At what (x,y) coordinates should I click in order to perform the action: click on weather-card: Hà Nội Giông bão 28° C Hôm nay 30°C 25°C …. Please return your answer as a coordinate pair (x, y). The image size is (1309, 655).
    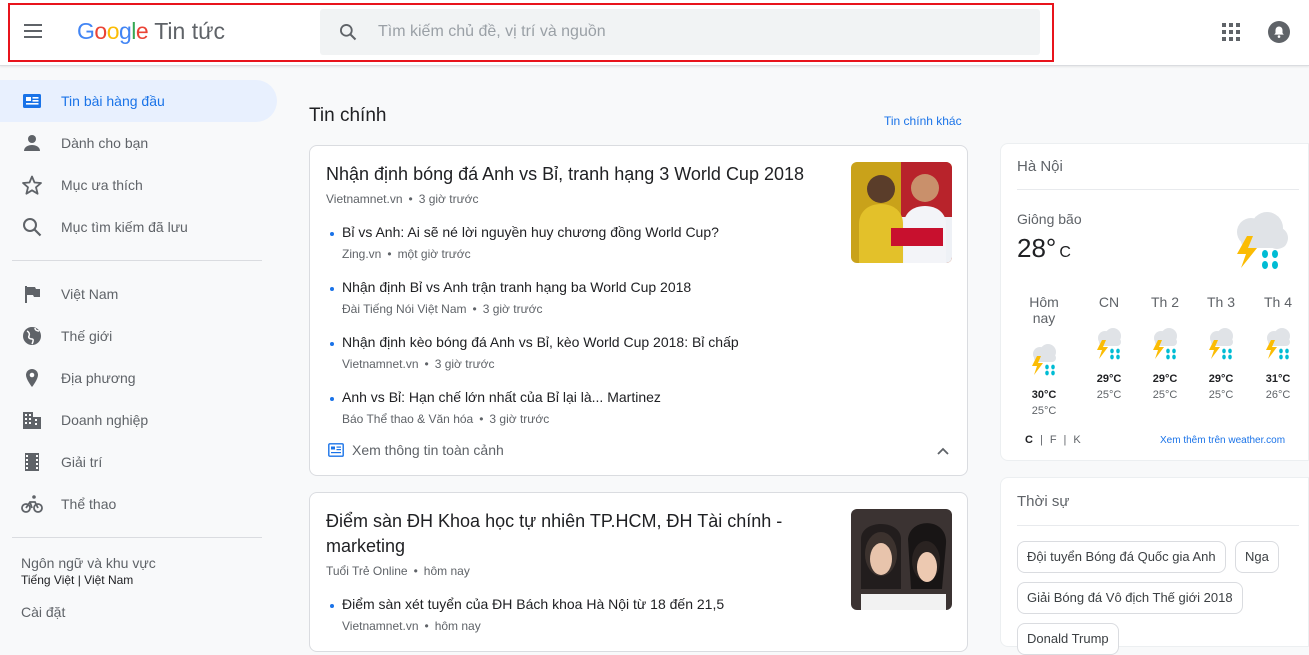
    Looking at the image, I should click on (1154, 302).